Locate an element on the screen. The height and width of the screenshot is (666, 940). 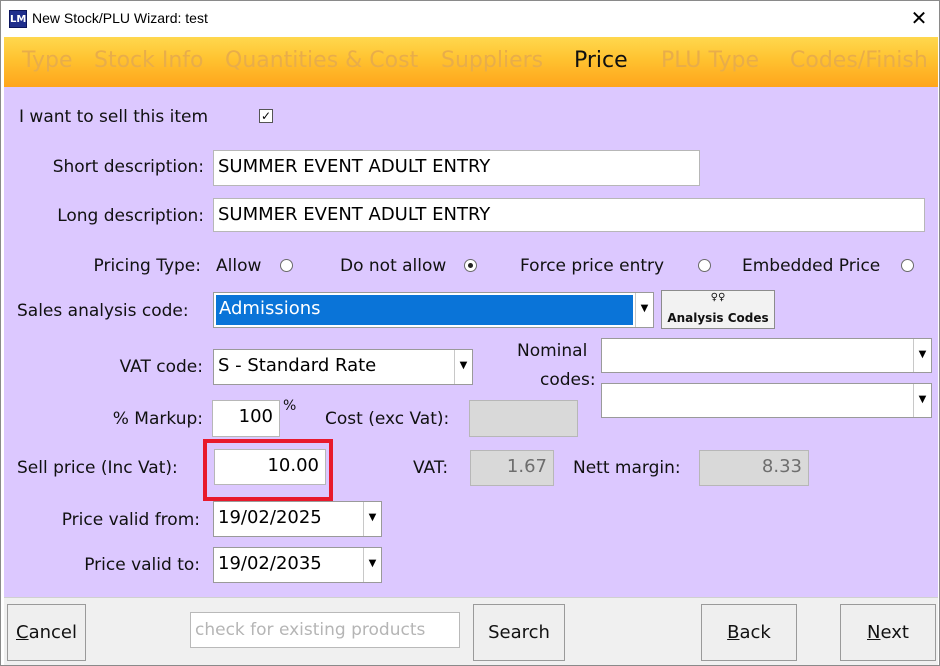
tab-plu-type: PLU Type is located at coordinates (710, 60).